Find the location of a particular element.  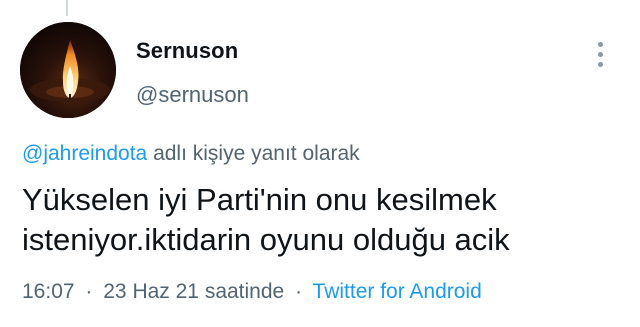

tweet-text-line: isteniyor.iktidarin oyunu olduğu acik is located at coordinates (266, 239).